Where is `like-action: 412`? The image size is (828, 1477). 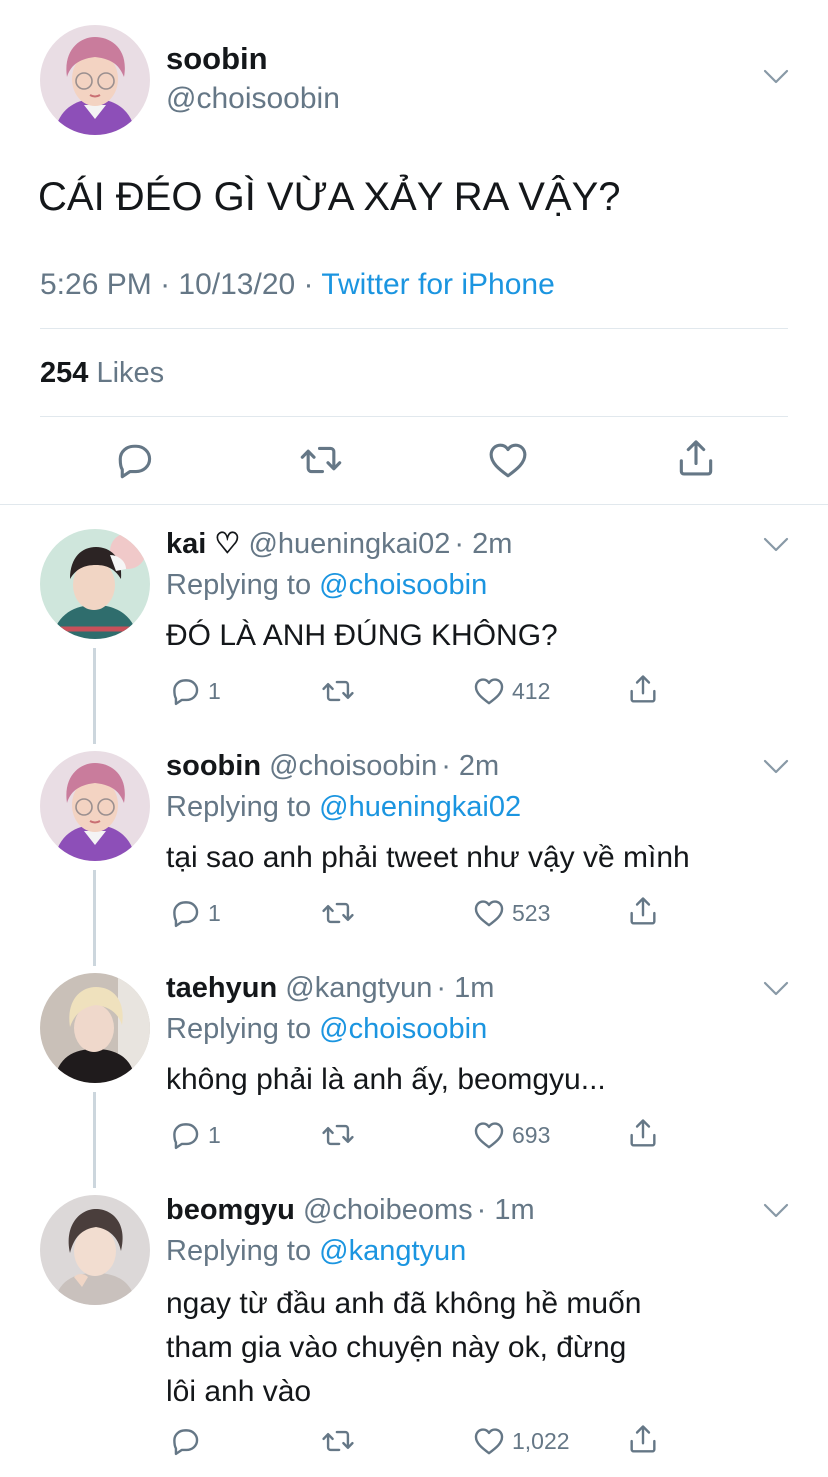
like-action: 412 is located at coordinates (511, 691).